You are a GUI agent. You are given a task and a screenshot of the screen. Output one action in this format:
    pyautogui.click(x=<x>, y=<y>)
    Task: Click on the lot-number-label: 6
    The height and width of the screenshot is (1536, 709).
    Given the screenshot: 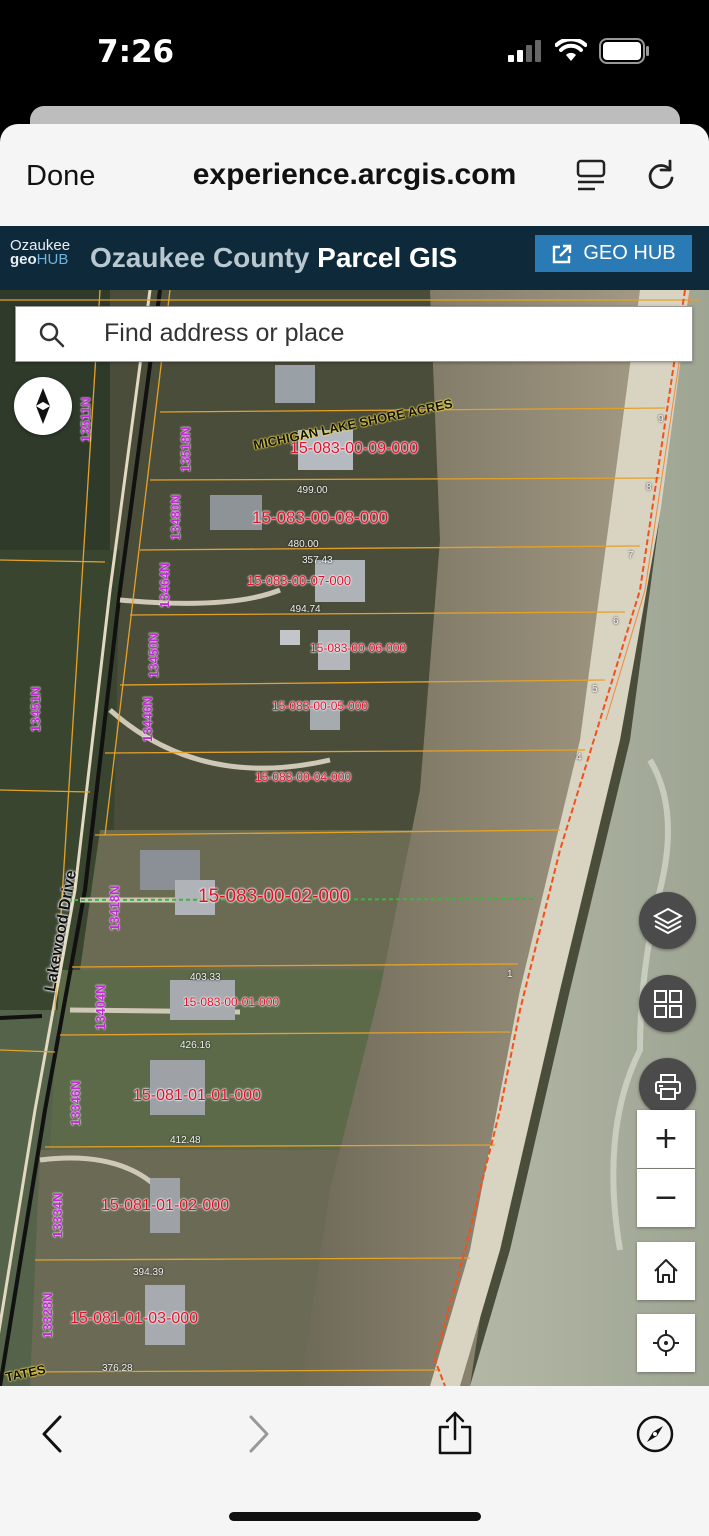 What is the action you would take?
    pyautogui.click(x=616, y=621)
    